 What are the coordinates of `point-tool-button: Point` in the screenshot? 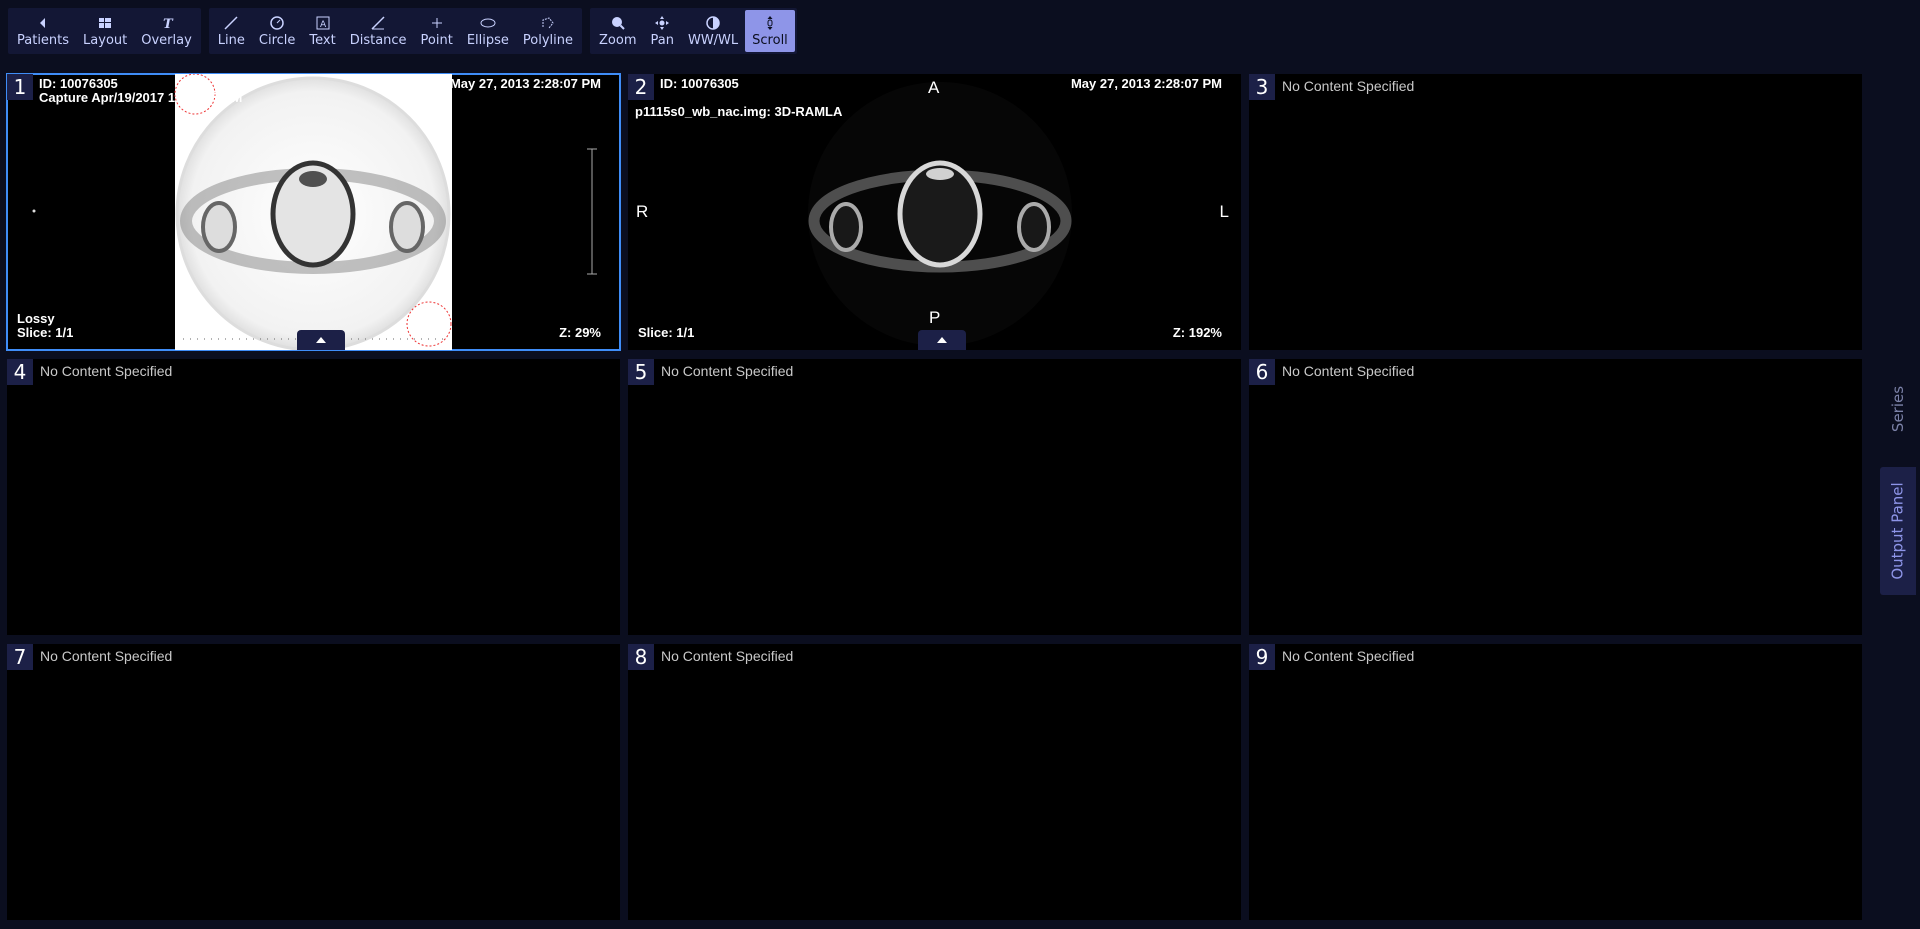 It's located at (437, 31).